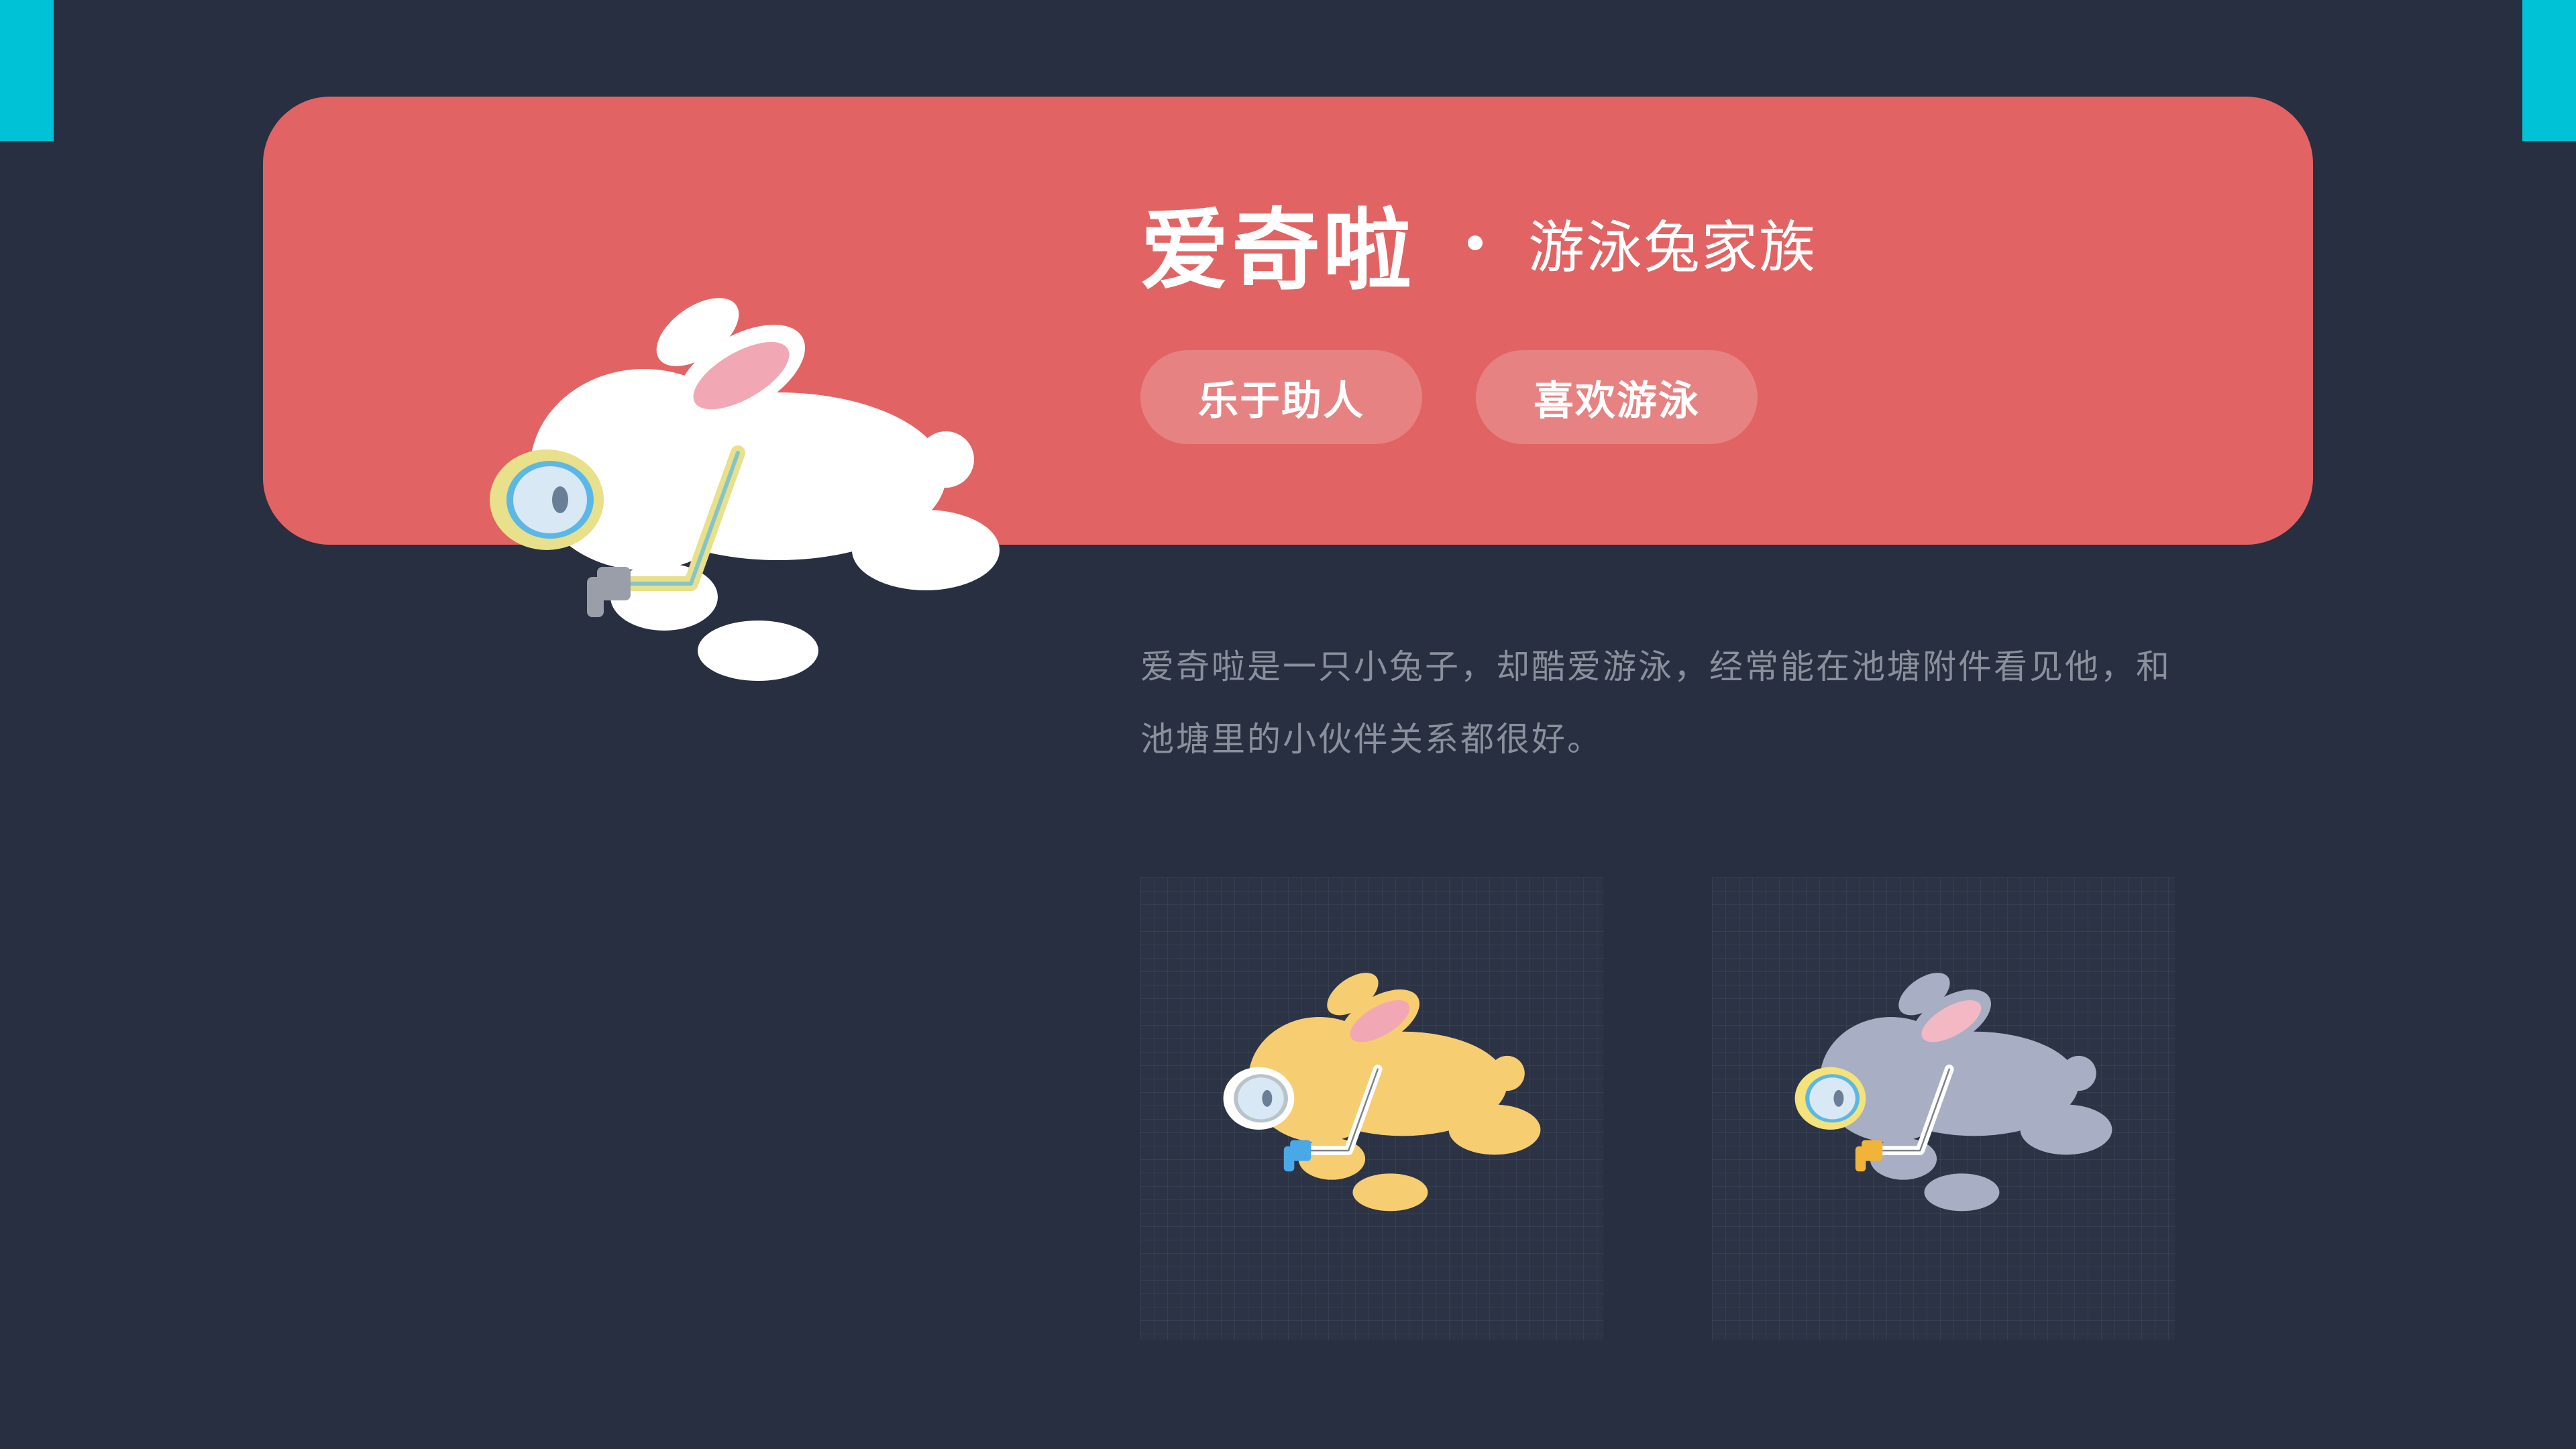  Describe the element at coordinates (27, 70) in the screenshot. I see `corner-accent-left` at that location.